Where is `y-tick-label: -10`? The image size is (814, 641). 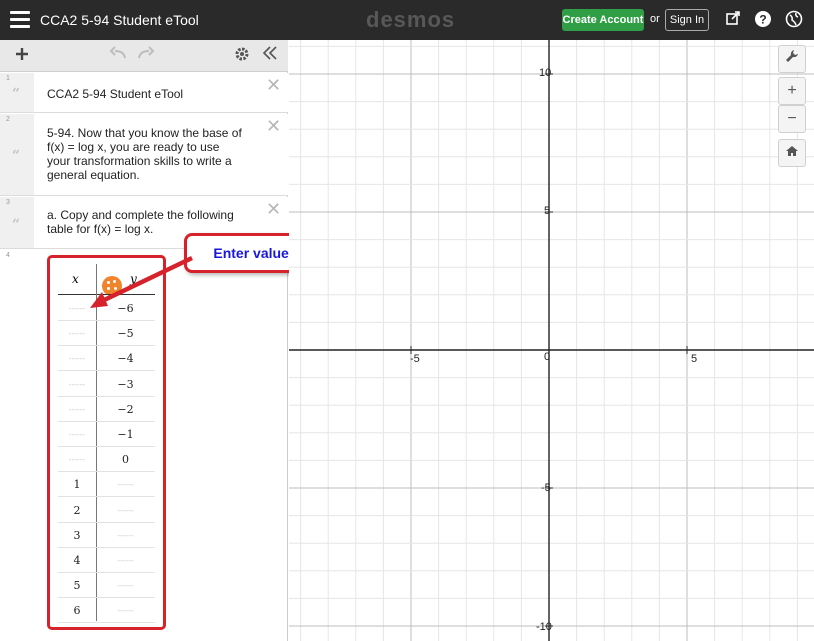
y-tick-label: -10 is located at coordinates (544, 627).